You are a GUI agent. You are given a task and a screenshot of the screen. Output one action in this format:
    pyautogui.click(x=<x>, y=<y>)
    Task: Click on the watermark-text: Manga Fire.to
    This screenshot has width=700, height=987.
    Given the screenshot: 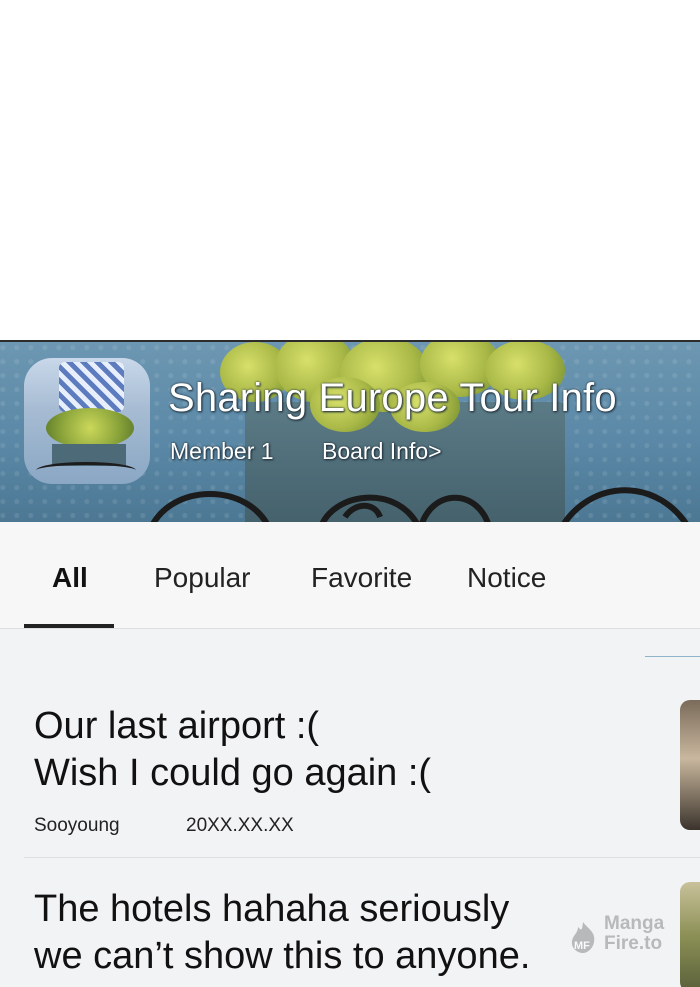 What is the action you would take?
    pyautogui.click(x=634, y=934)
    